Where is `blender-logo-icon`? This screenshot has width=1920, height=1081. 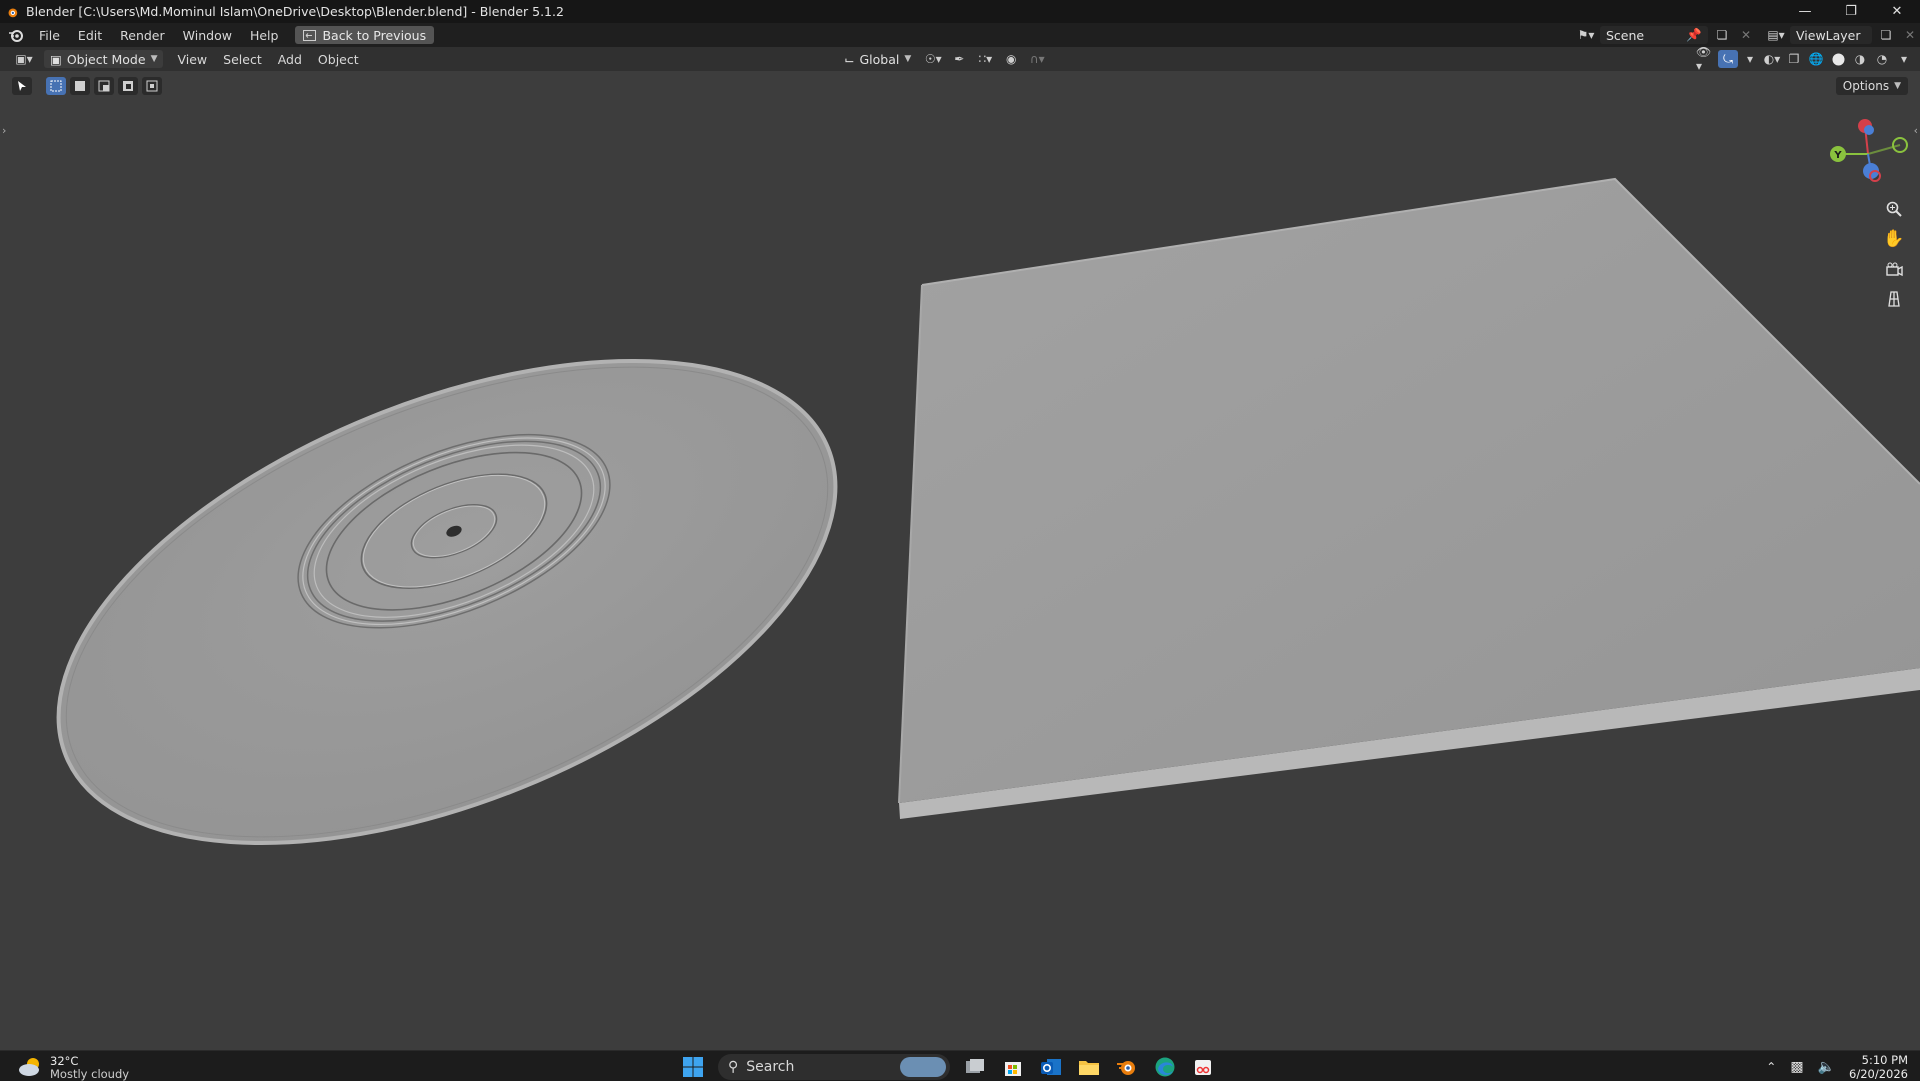 blender-logo-icon is located at coordinates (13, 12).